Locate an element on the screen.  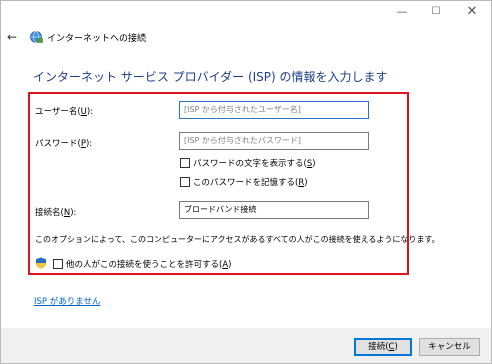
password-input: [ISP から付与されたパスワード] is located at coordinates (274, 141).